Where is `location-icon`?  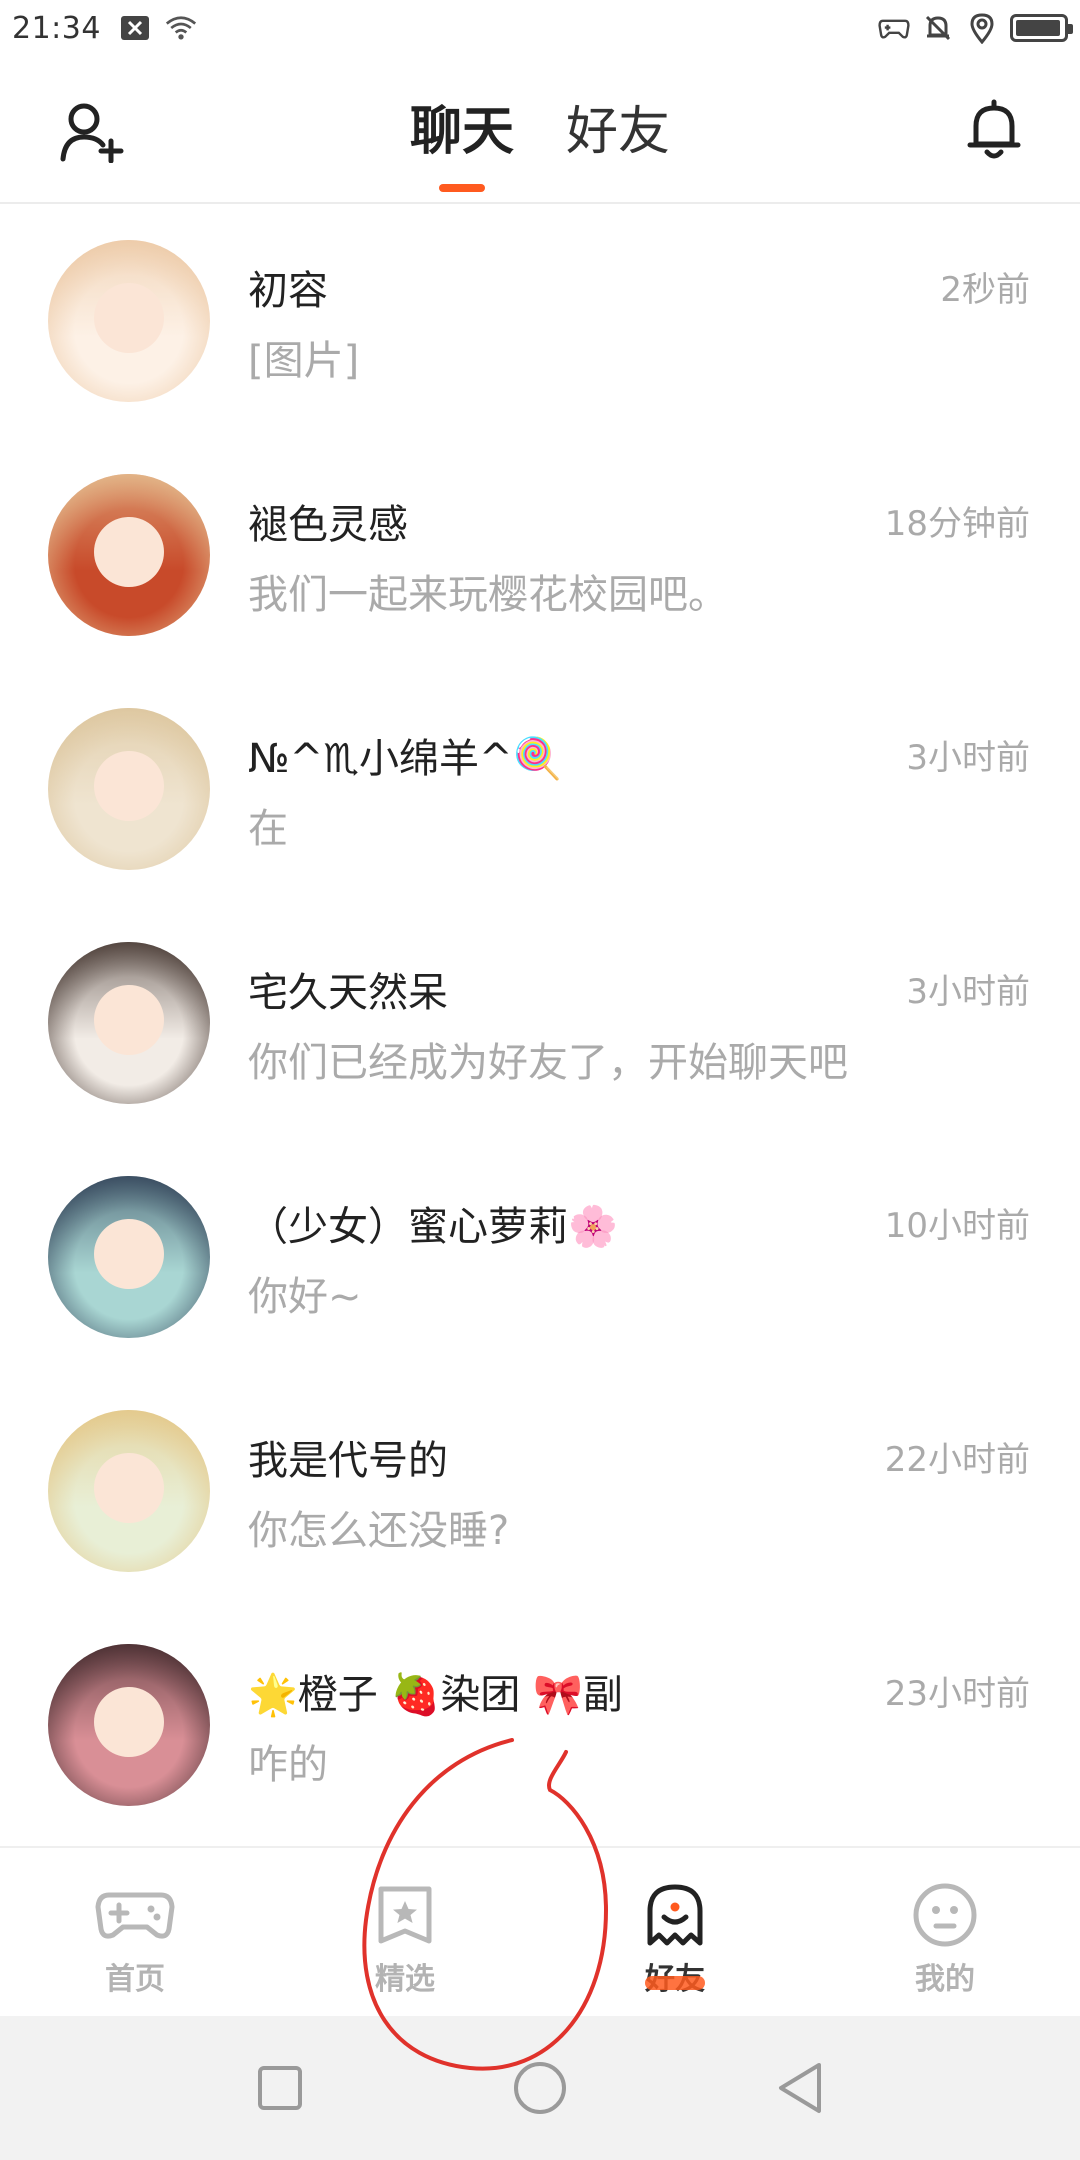
location-icon is located at coordinates (982, 28).